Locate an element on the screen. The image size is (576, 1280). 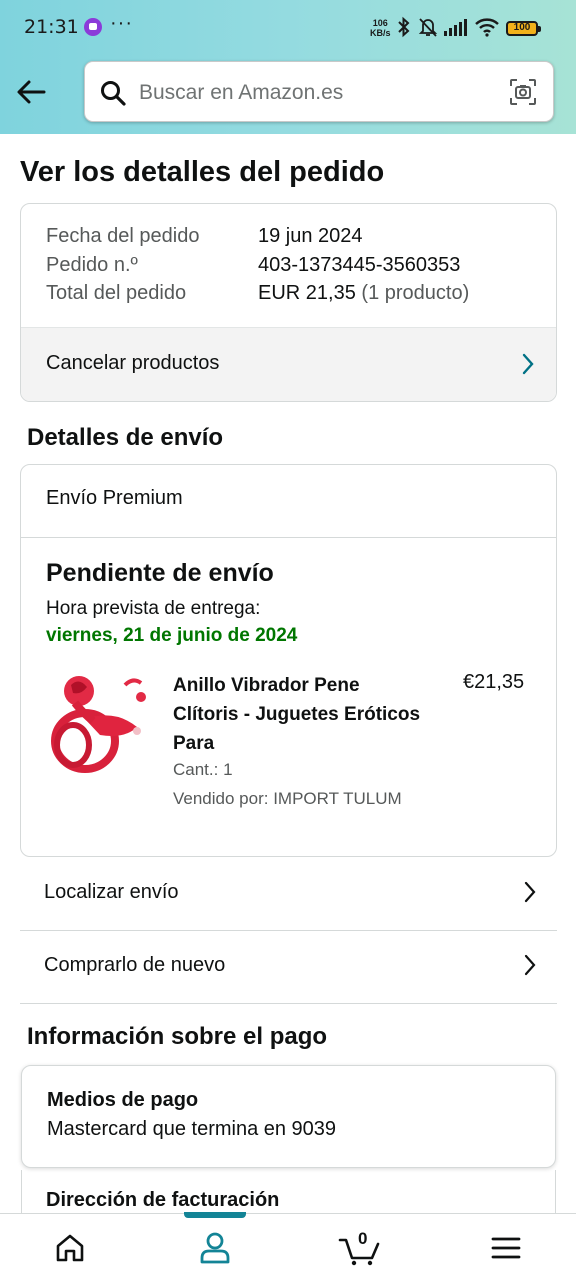
signal-icon is located at coordinates (455, 27).